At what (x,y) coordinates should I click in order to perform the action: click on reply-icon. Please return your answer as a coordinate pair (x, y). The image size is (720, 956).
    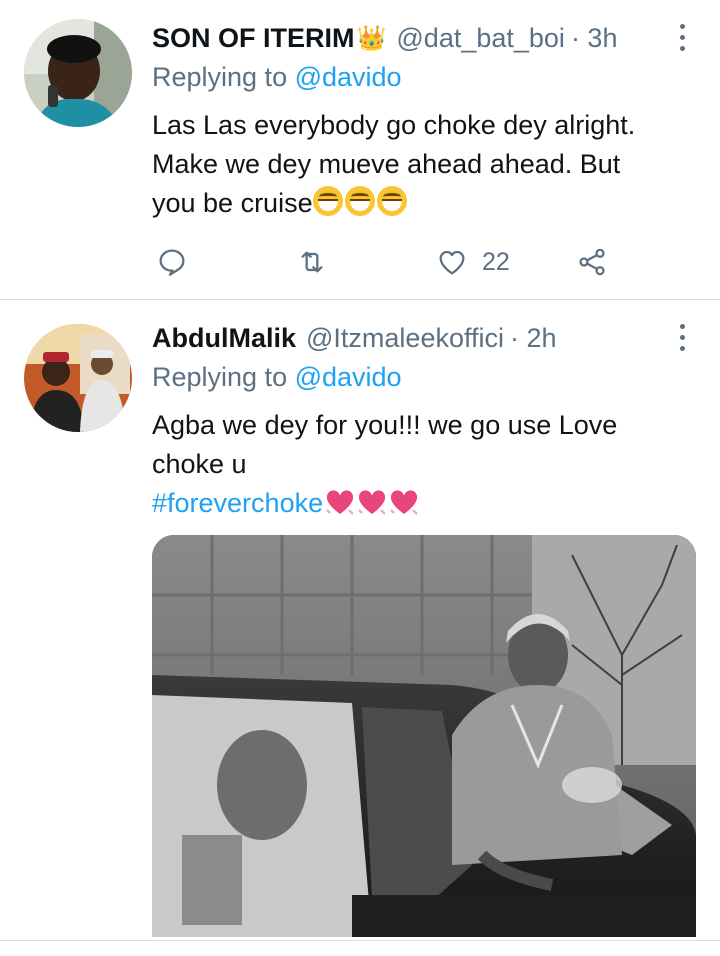
    Looking at the image, I should click on (172, 262).